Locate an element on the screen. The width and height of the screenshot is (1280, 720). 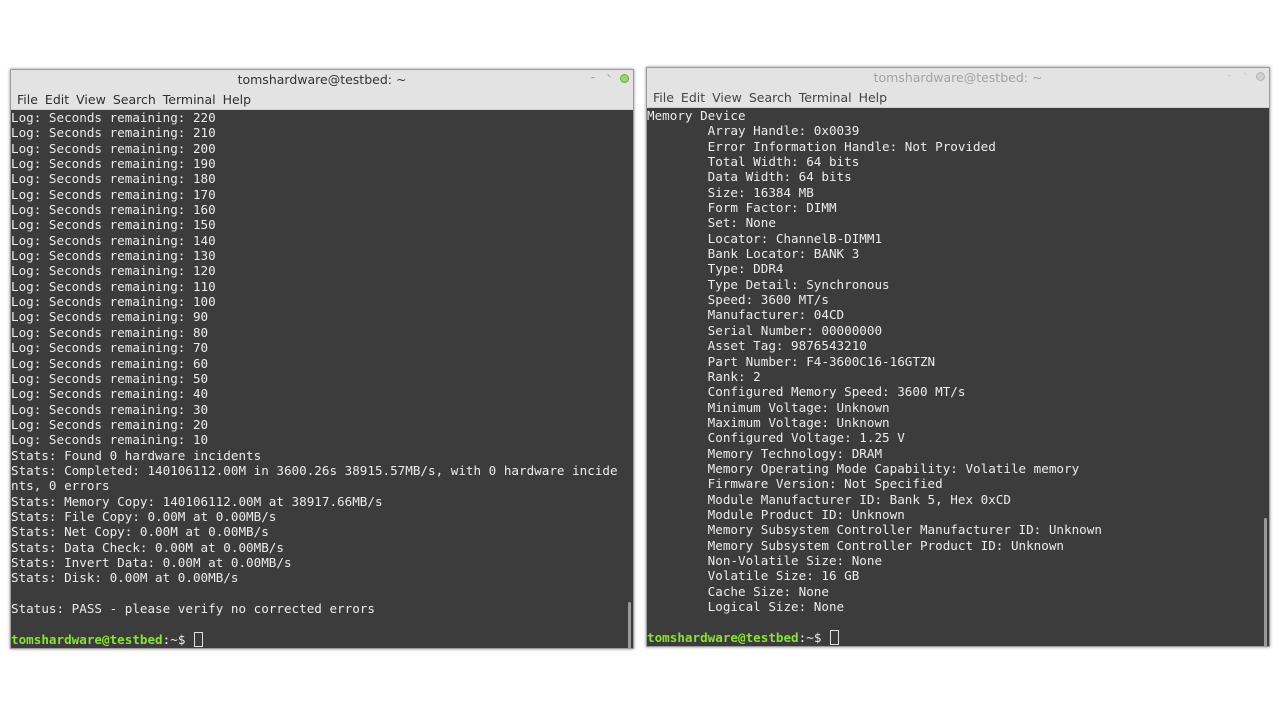
terminal-line: Module Product ID: Unknown is located at coordinates (776, 514).